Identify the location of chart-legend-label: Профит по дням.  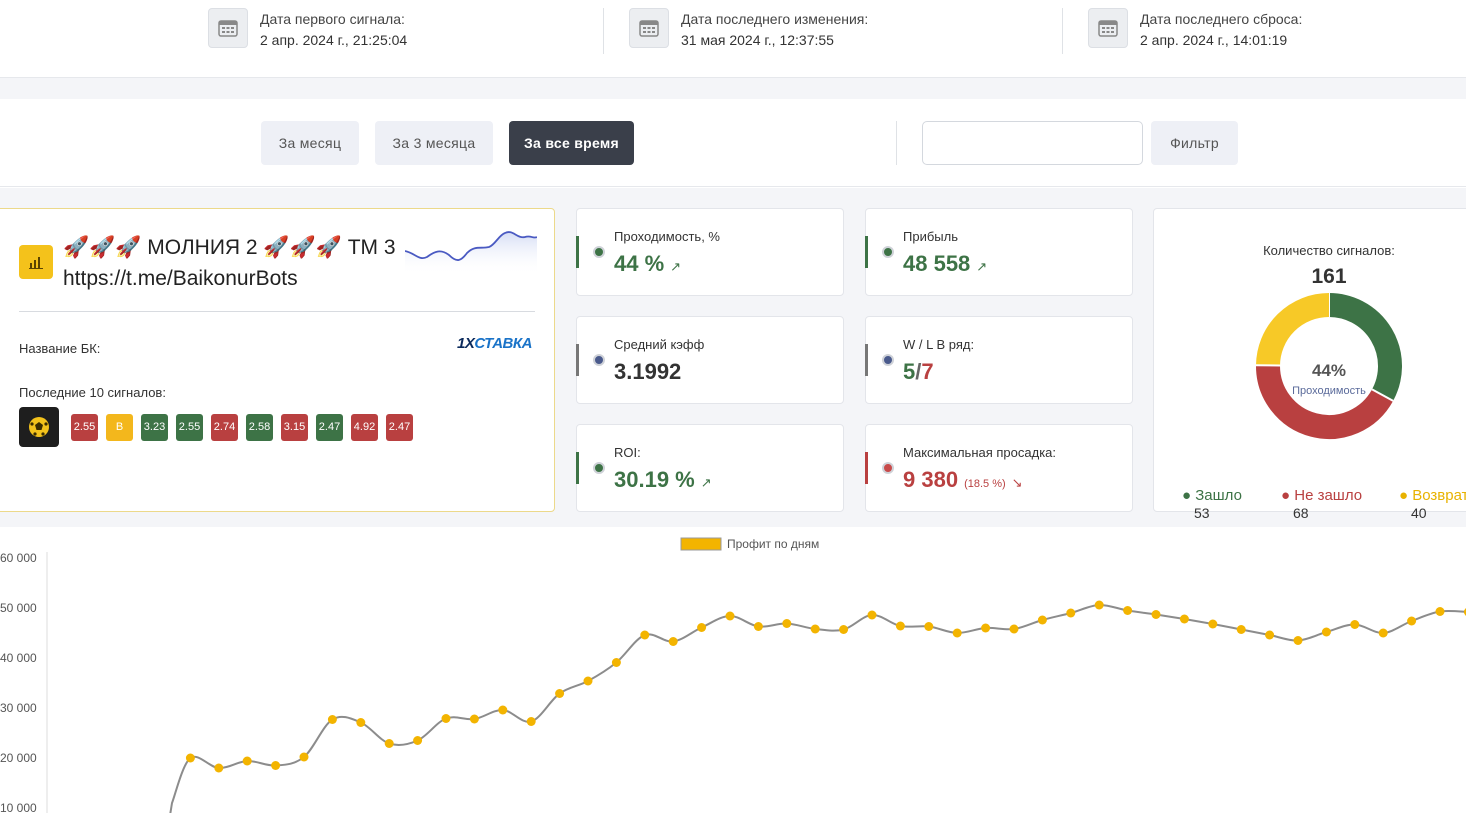
(773, 544).